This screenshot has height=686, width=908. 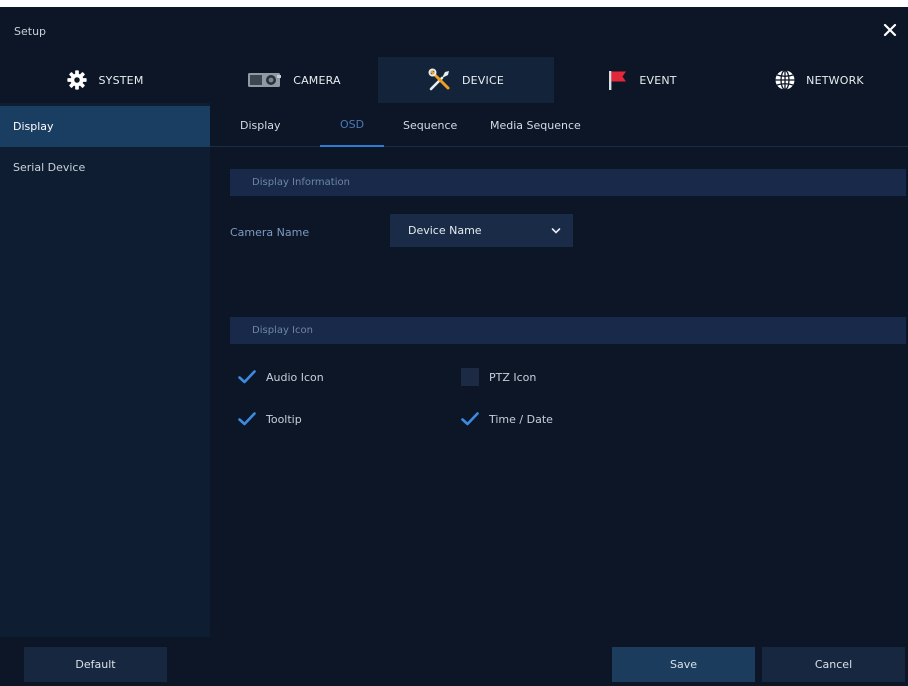 I want to click on chevron-down-icon, so click(x=556, y=231).